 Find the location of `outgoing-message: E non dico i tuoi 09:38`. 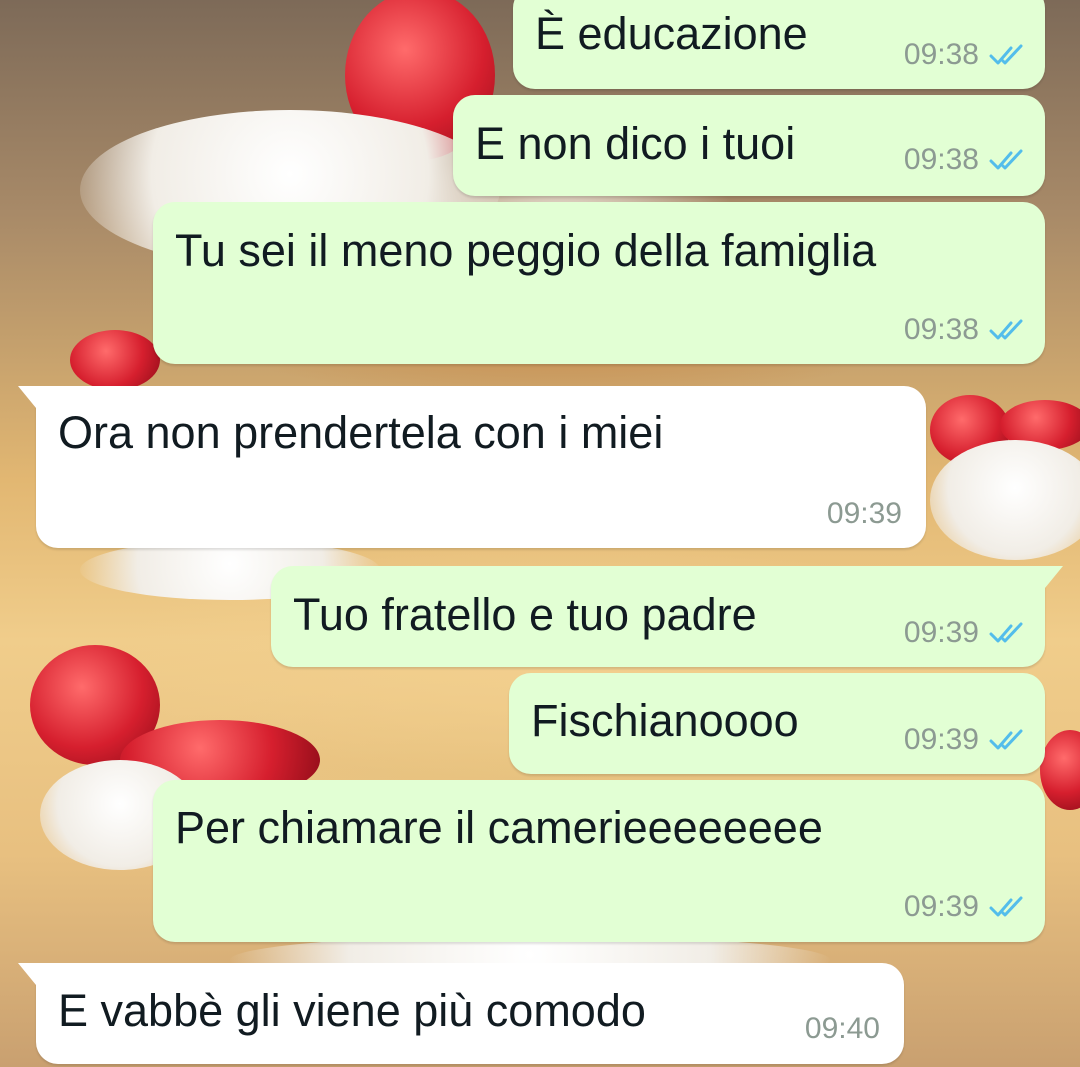

outgoing-message: E non dico i tuoi 09:38 is located at coordinates (749, 145).